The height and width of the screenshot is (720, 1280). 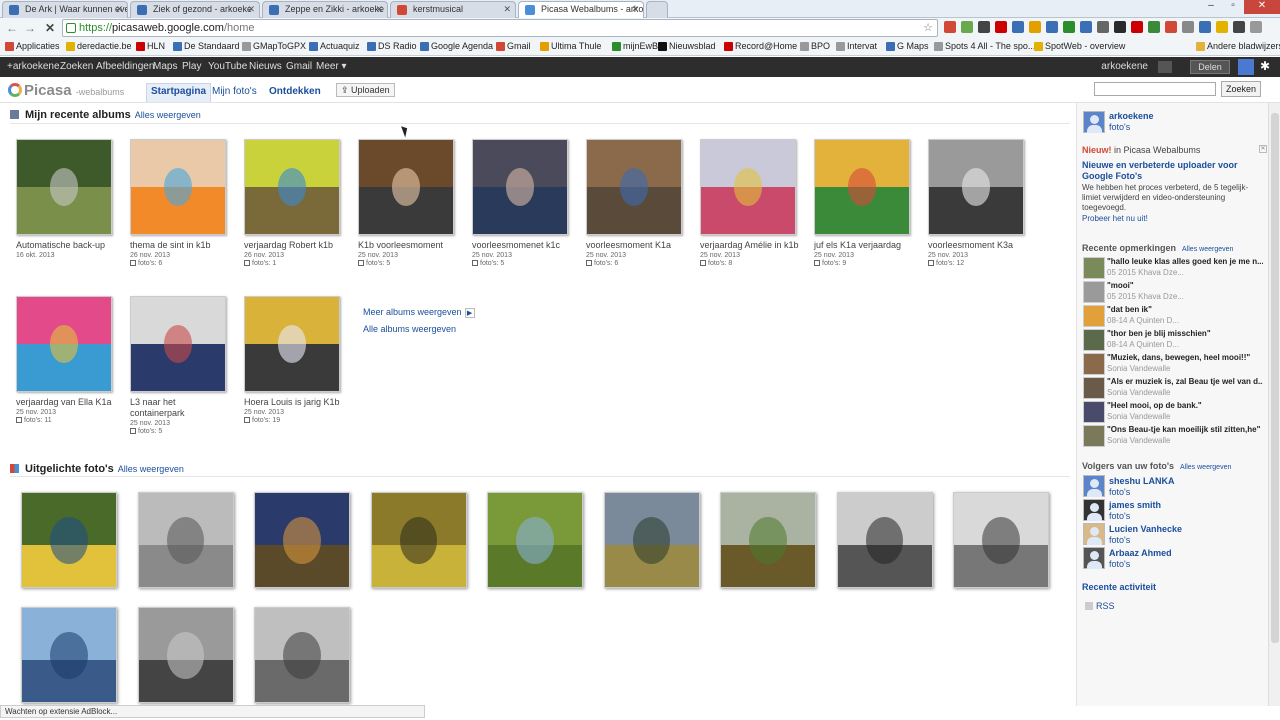 I want to click on gbar-item: Maps, so click(x=165, y=66).